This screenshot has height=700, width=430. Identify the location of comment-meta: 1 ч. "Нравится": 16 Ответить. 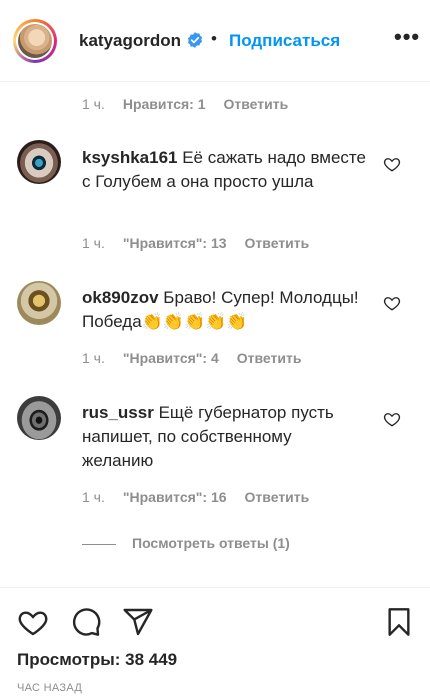
(204, 497).